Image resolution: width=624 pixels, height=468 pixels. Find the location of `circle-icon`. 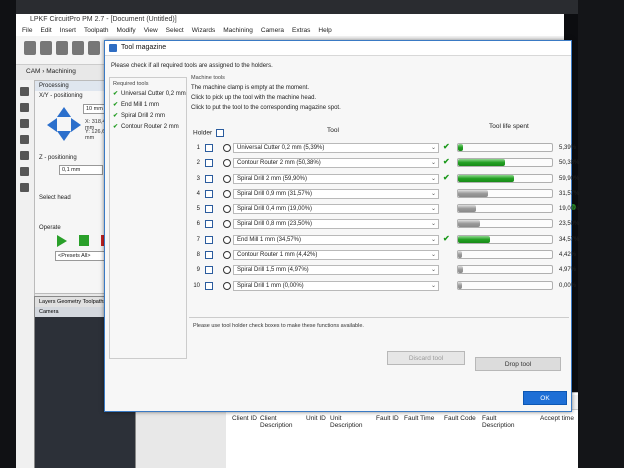

circle-icon is located at coordinates (24, 139).